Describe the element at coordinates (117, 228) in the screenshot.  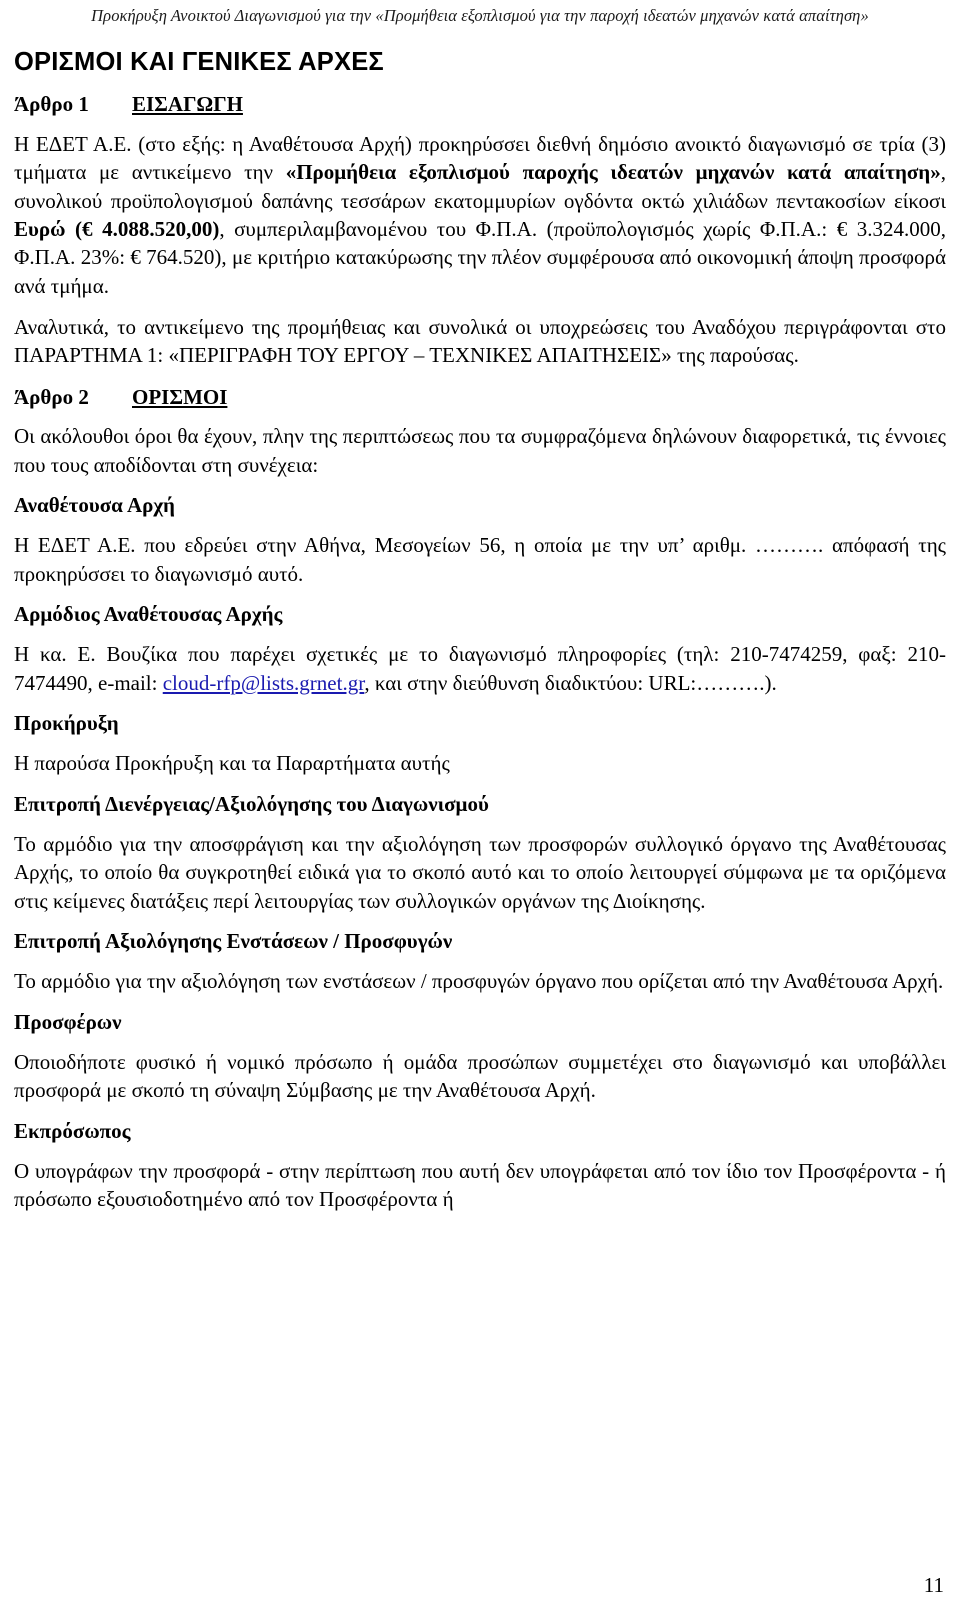
I see `intro-p1-bold-amount: Ευρώ (€ 4.088.520,00)` at that location.